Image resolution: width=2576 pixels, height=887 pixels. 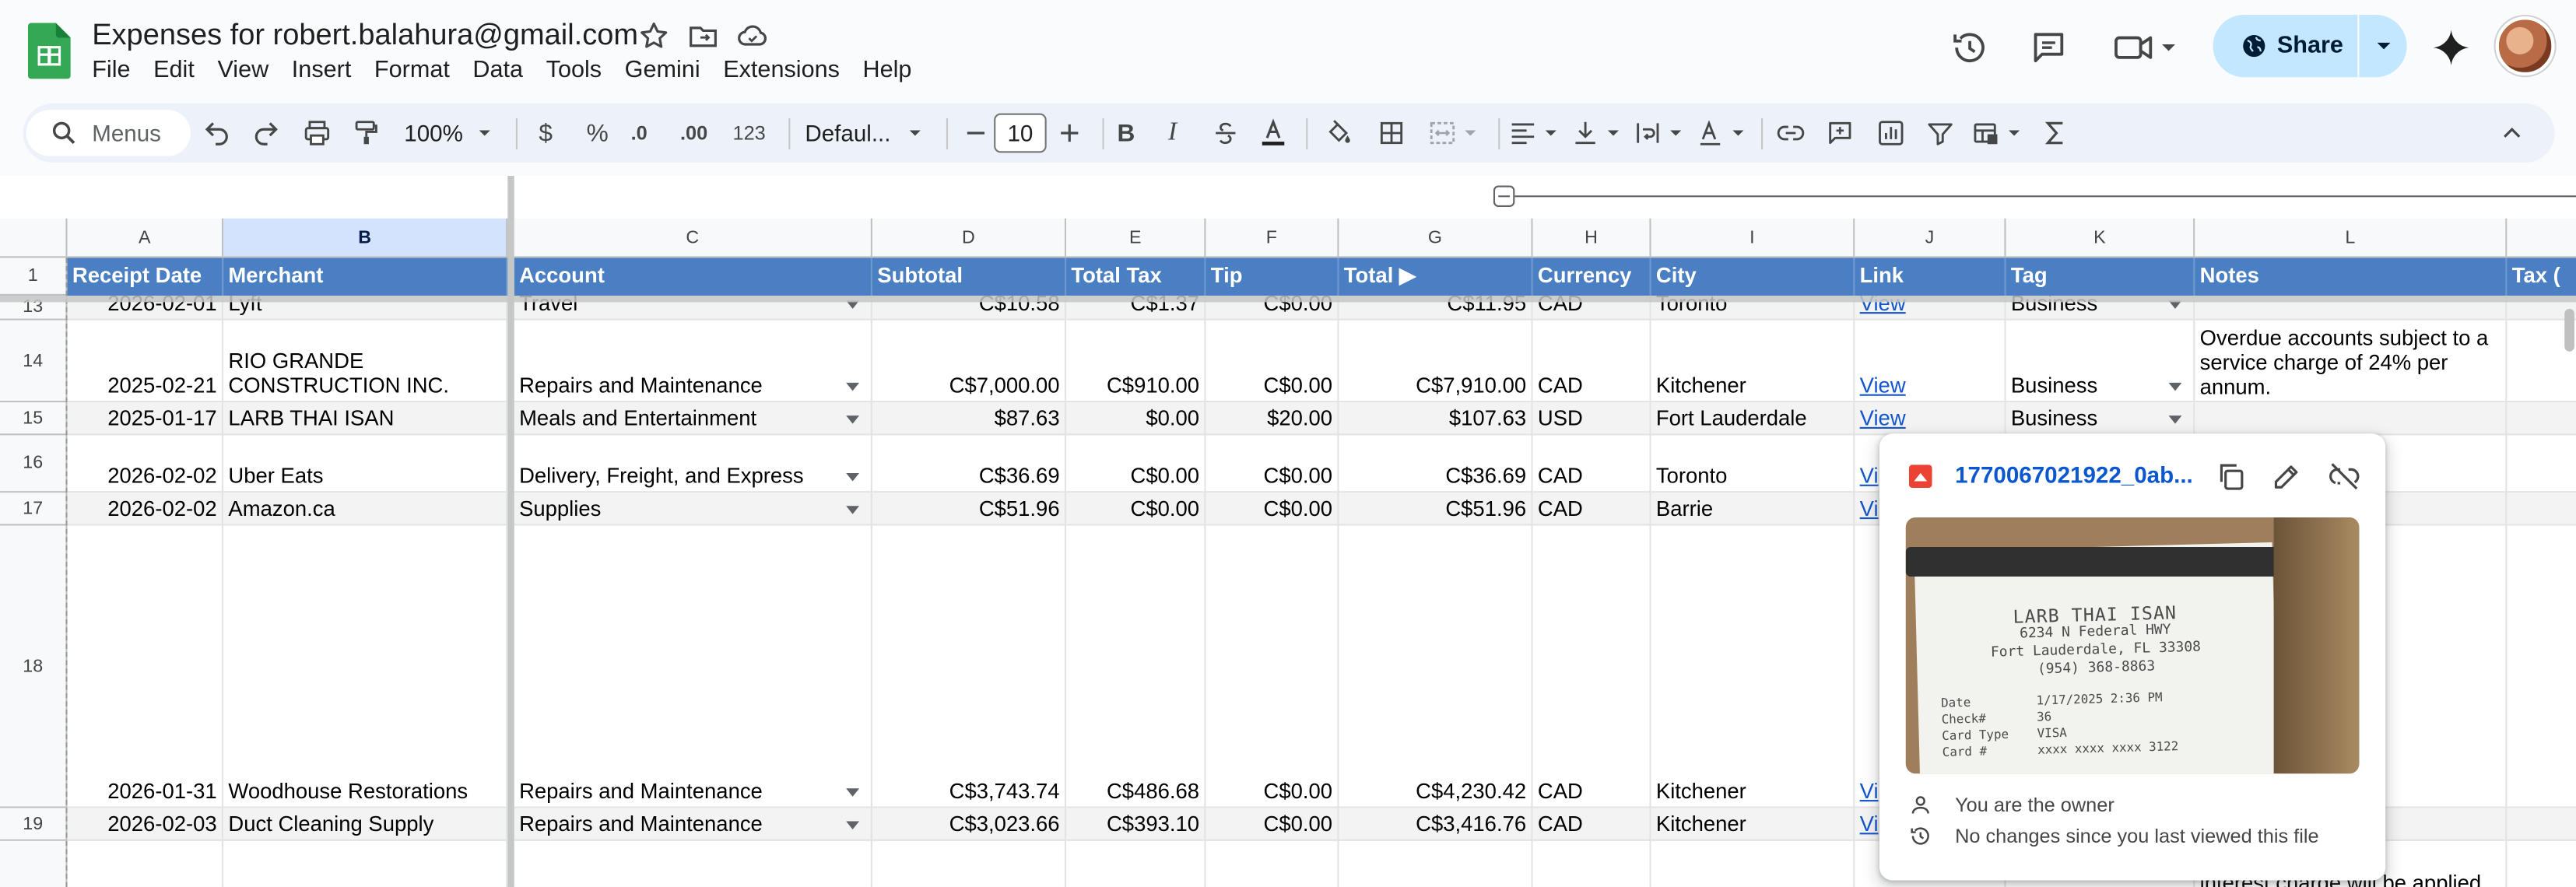 I want to click on tax-cell: C$0.00, so click(x=1136, y=464).